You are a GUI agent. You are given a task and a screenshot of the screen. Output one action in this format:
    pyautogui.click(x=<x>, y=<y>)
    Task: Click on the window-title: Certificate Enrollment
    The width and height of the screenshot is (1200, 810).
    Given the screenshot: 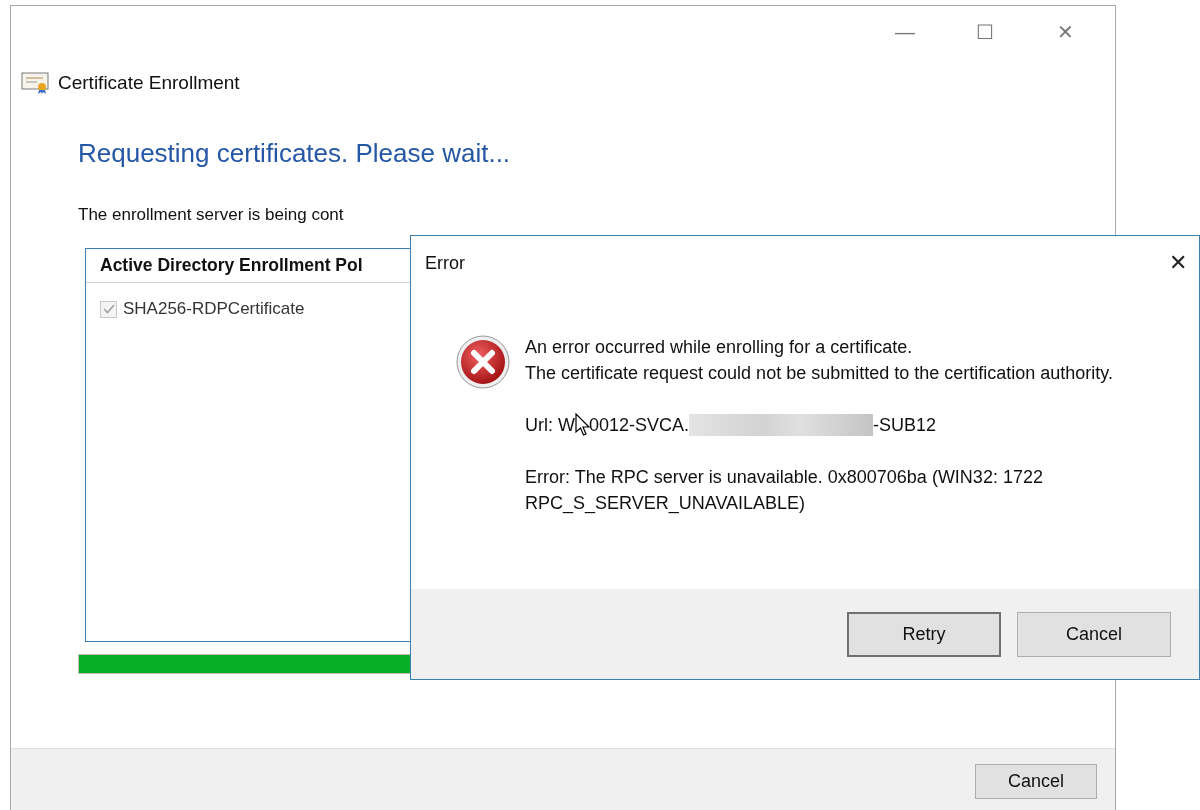 What is the action you would take?
    pyautogui.click(x=149, y=83)
    